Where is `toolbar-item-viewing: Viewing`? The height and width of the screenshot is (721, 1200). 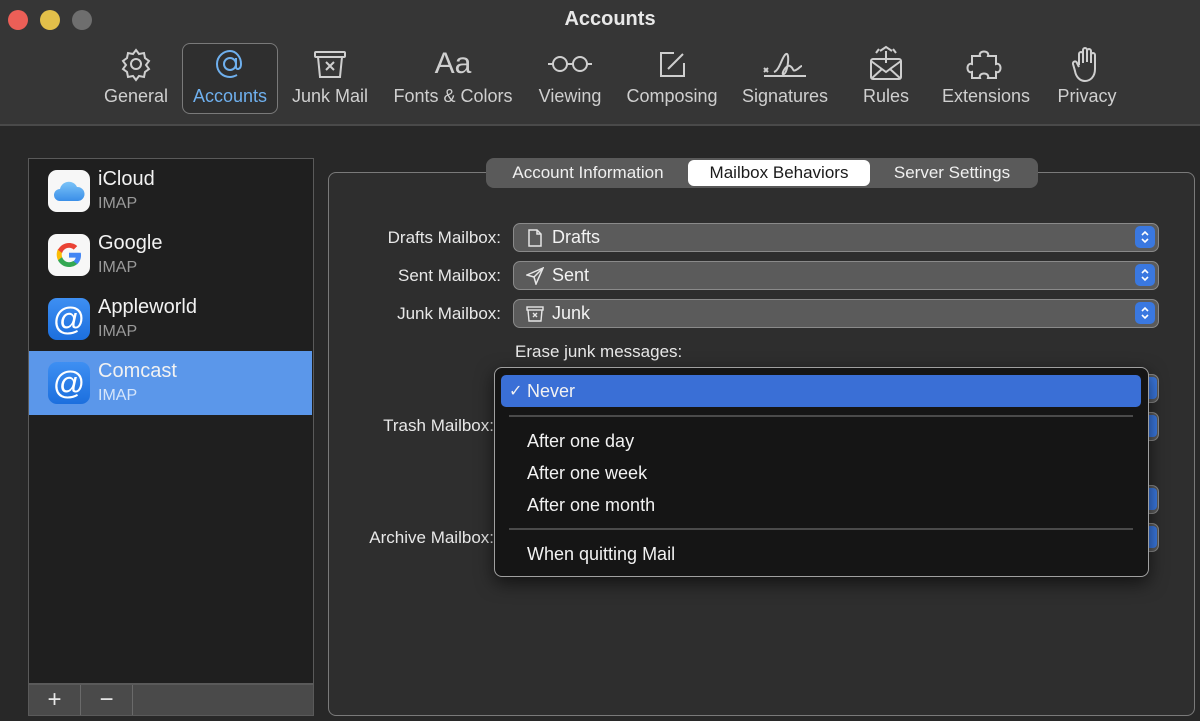
toolbar-item-viewing: Viewing is located at coordinates (570, 79).